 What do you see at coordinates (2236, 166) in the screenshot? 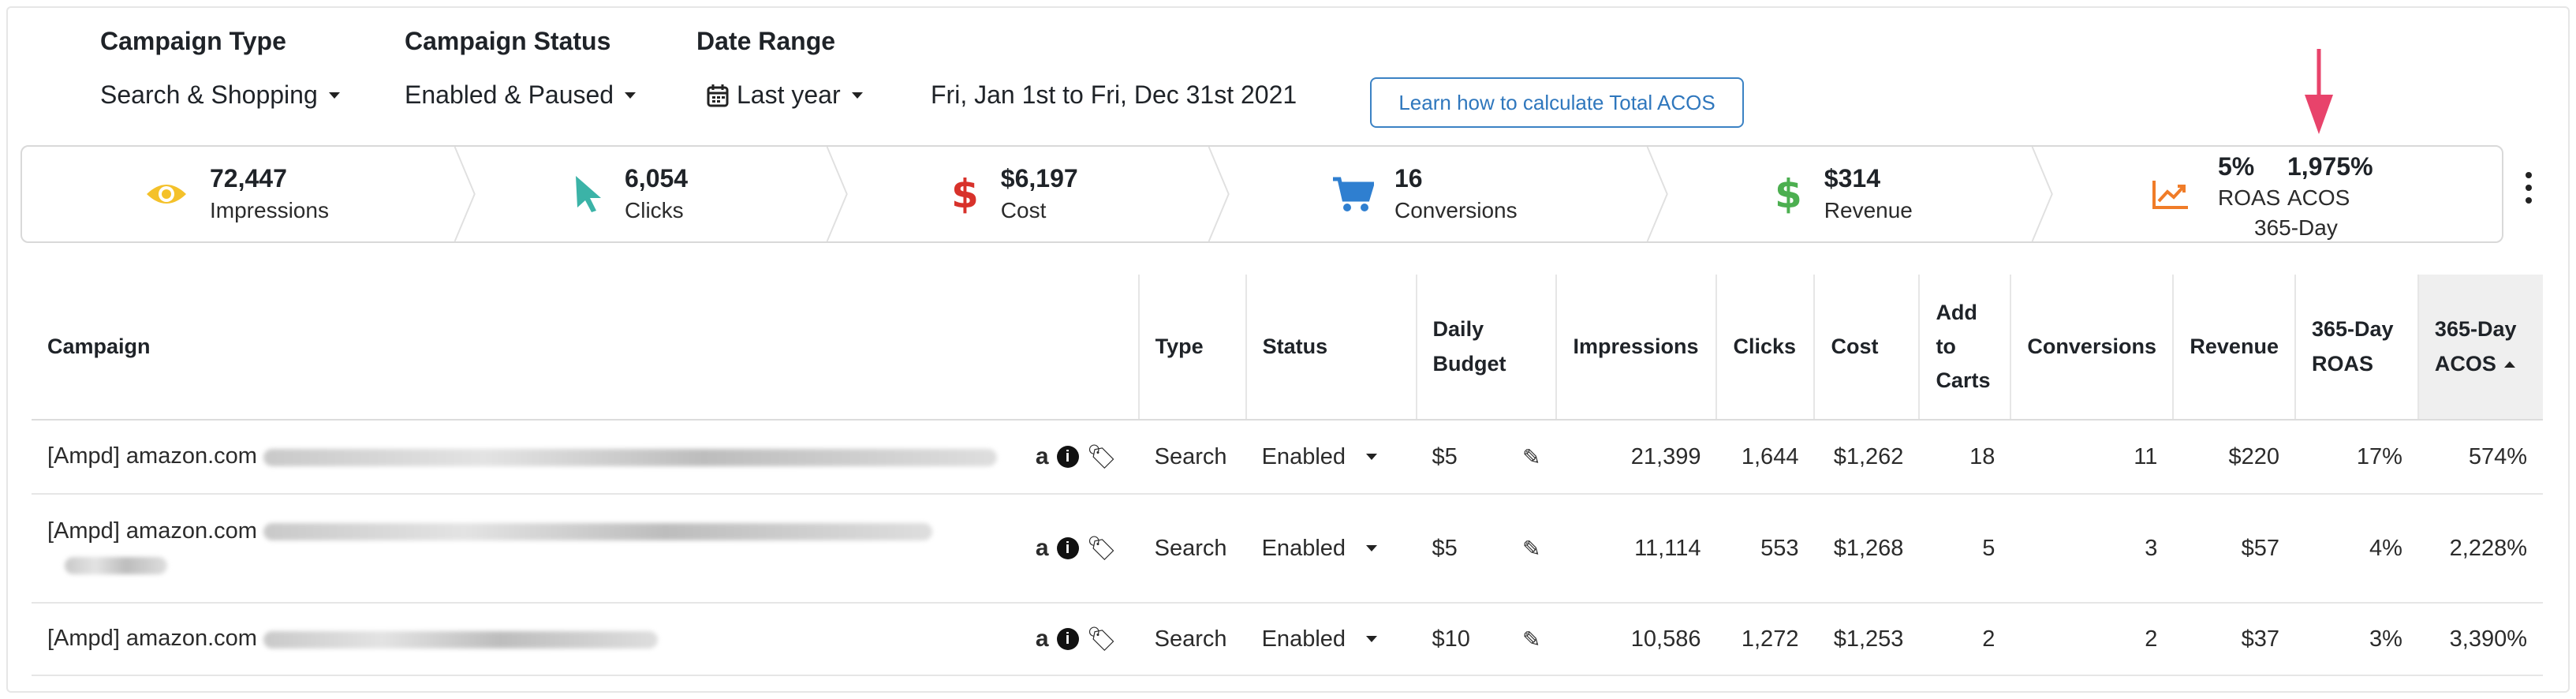
I see `roas-total: 5%` at bounding box center [2236, 166].